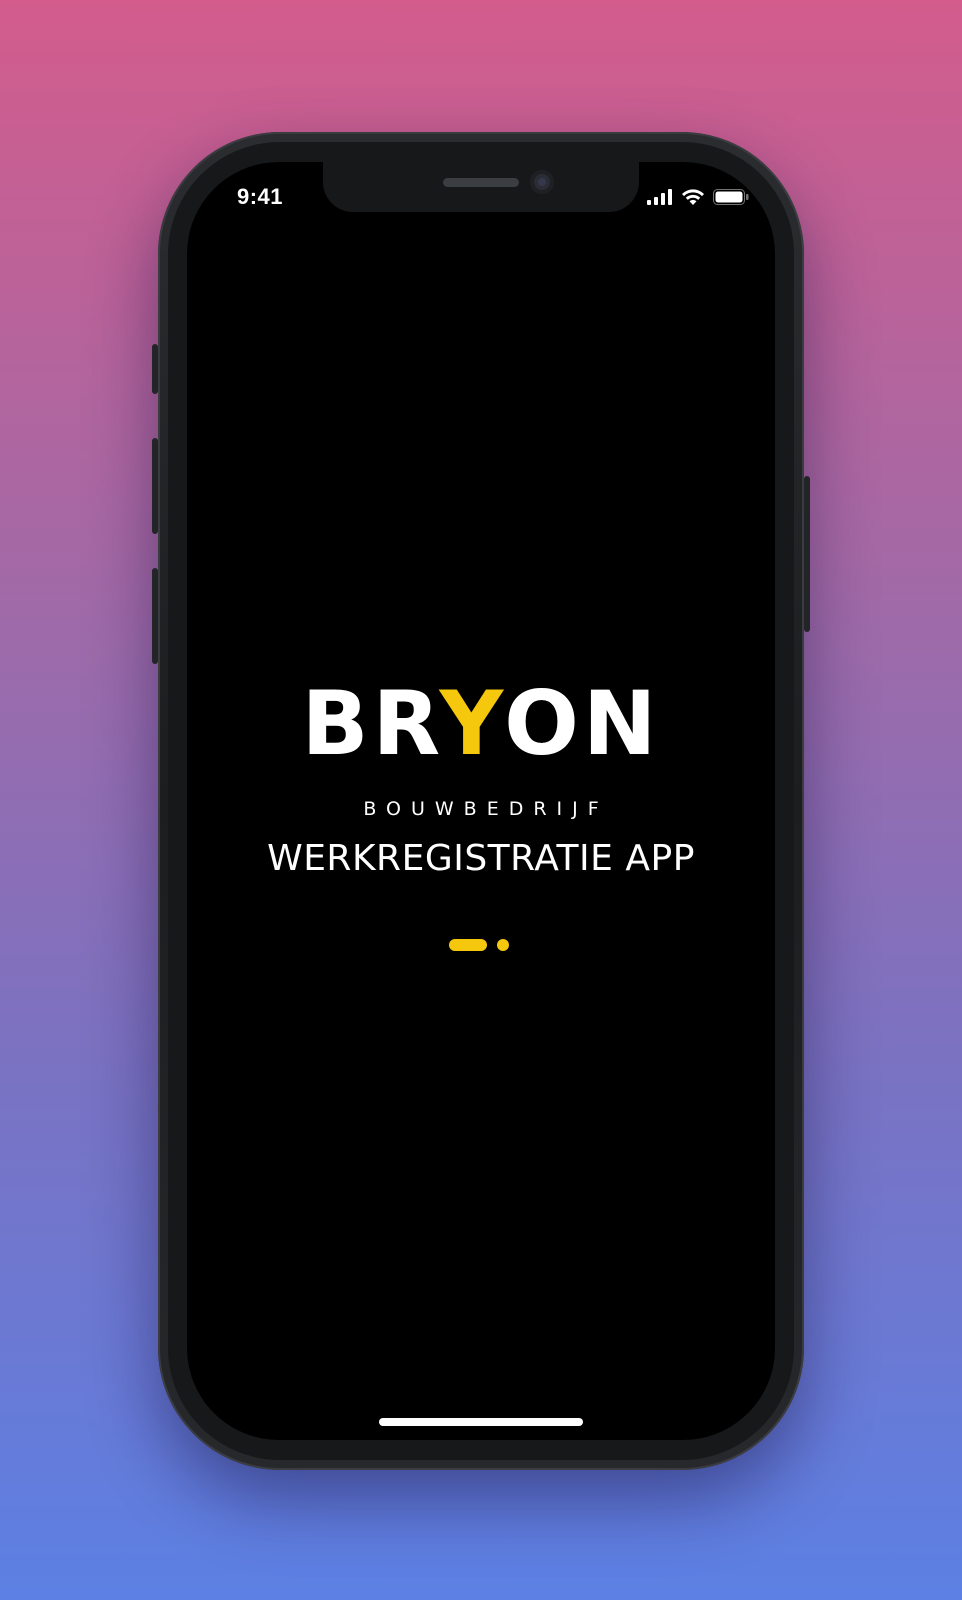 This screenshot has height=1600, width=962. What do you see at coordinates (582, 723) in the screenshot?
I see `logo-suffix: ON` at bounding box center [582, 723].